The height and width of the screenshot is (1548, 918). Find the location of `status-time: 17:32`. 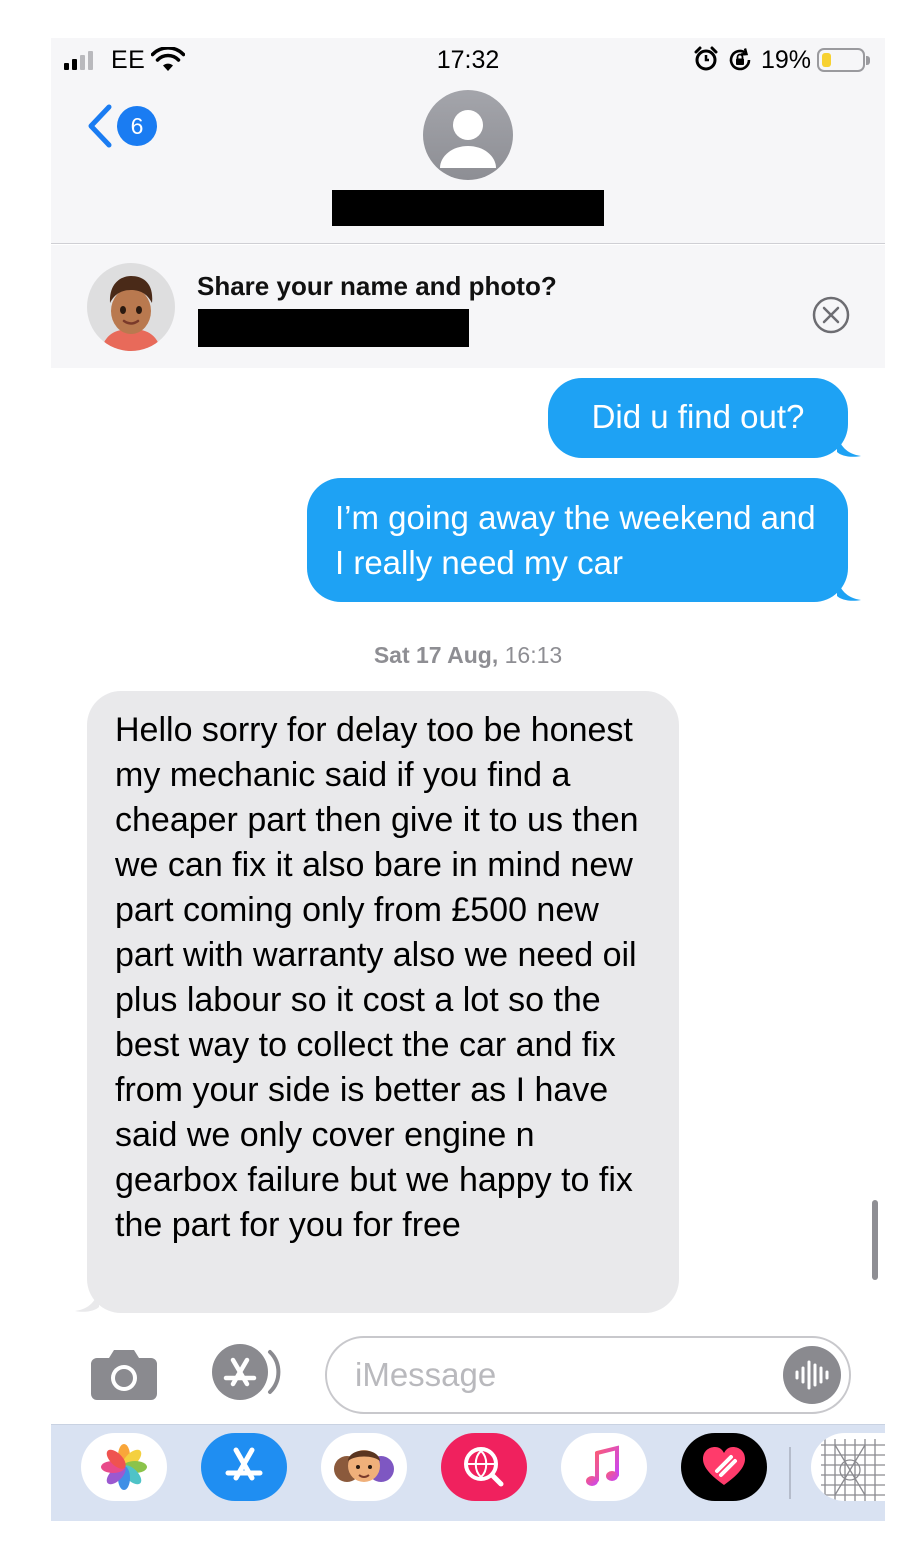

status-time: 17:32 is located at coordinates (468, 60).